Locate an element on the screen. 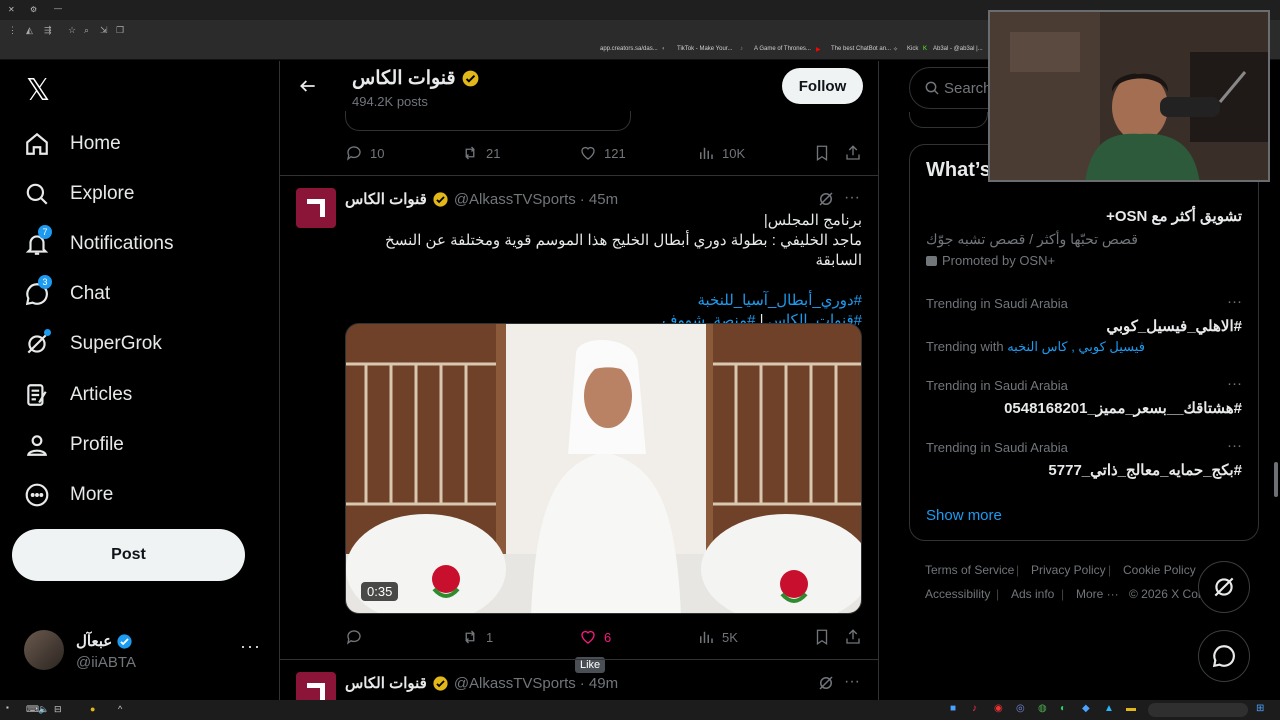  app-icon: ◉ is located at coordinates (998, 708).